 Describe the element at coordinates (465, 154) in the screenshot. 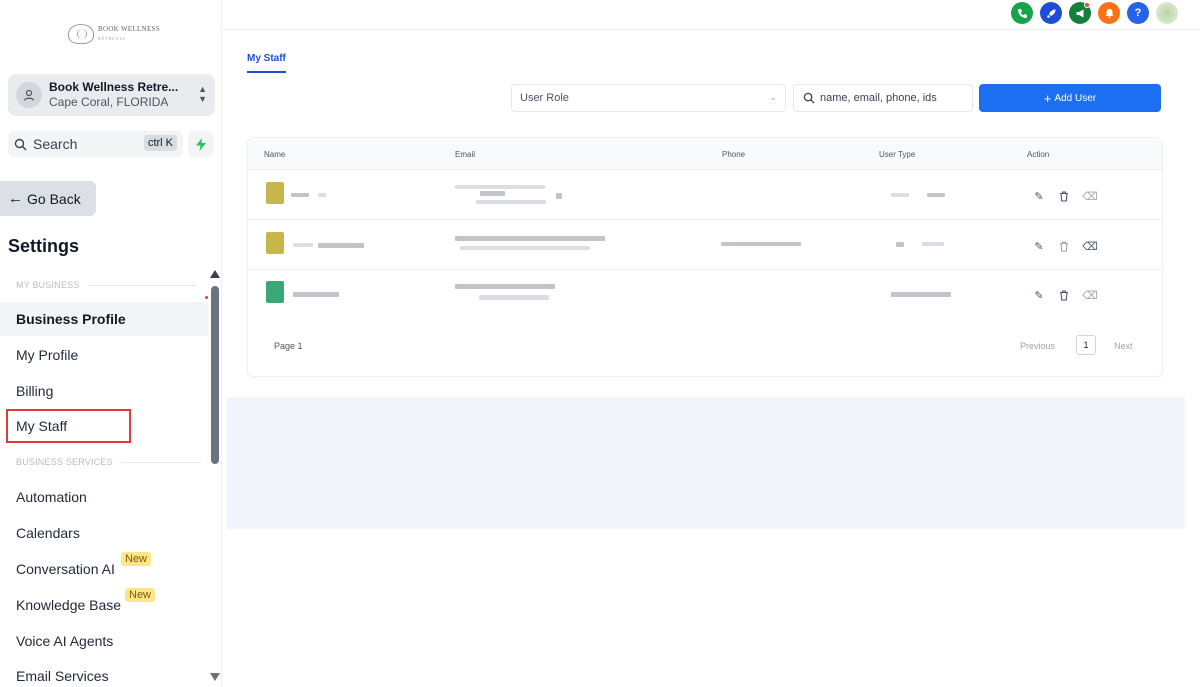

I see `column-header-email: Email` at that location.